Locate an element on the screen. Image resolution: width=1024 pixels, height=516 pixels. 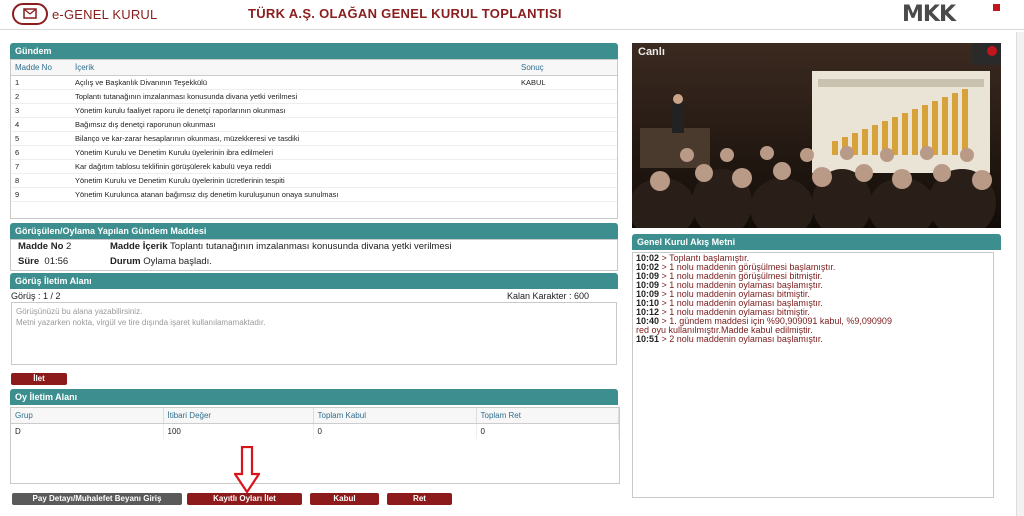
item-no-label: Madde No is located at coordinates (41, 246).